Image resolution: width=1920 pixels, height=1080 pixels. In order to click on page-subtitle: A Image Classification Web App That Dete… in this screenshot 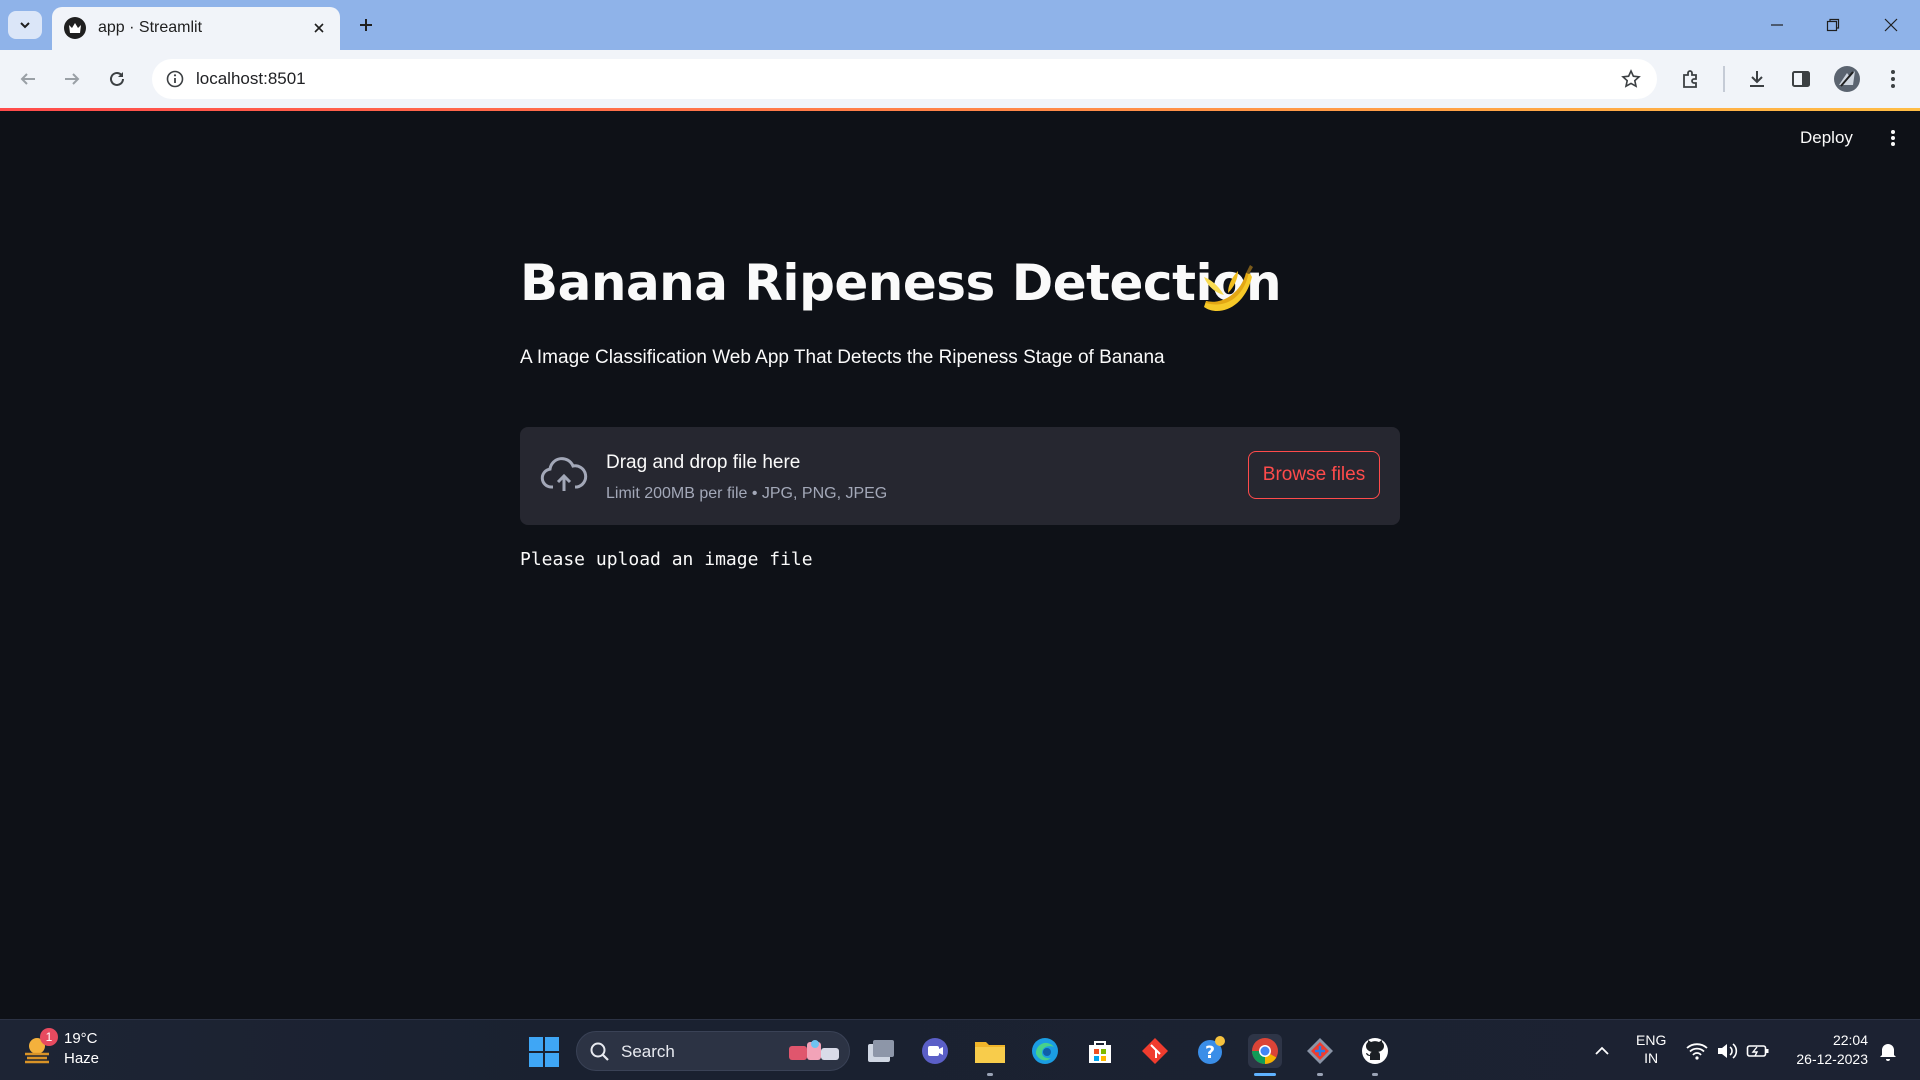, I will do `click(842, 357)`.